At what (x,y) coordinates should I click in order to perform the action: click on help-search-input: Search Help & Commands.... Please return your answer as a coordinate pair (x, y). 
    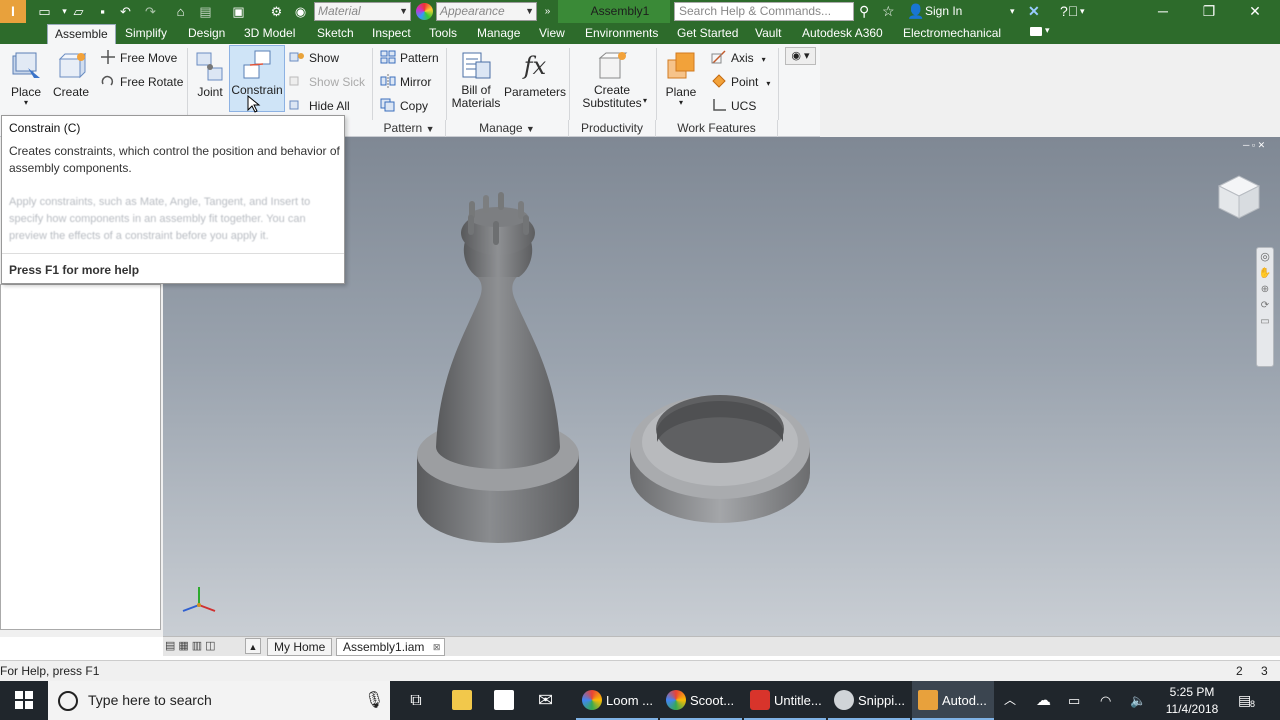
    Looking at the image, I should click on (764, 11).